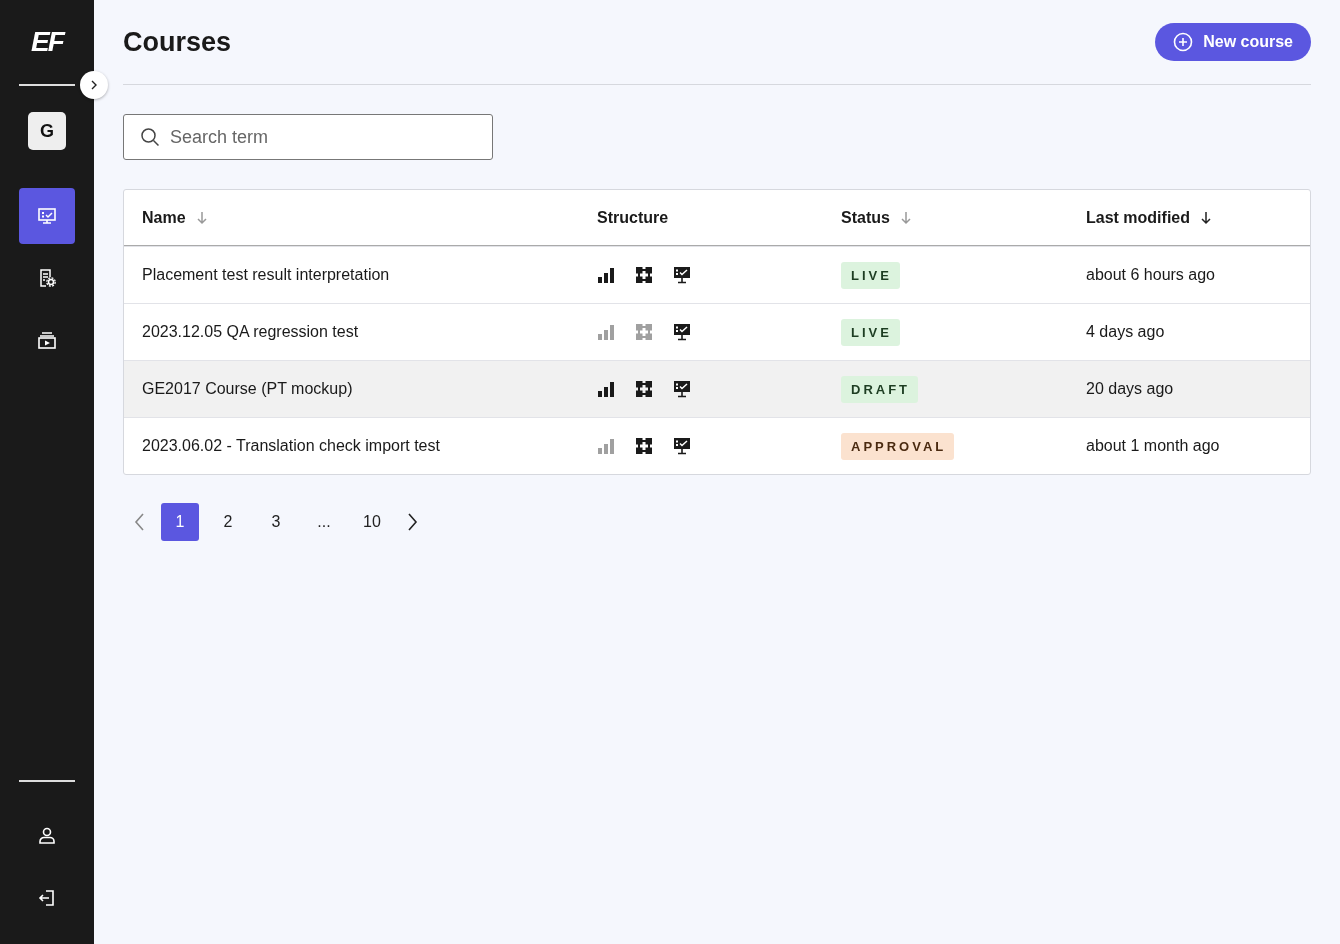 Image resolution: width=1340 pixels, height=944 pixels. Describe the element at coordinates (1138, 217) in the screenshot. I see `column-header: Last modified` at that location.